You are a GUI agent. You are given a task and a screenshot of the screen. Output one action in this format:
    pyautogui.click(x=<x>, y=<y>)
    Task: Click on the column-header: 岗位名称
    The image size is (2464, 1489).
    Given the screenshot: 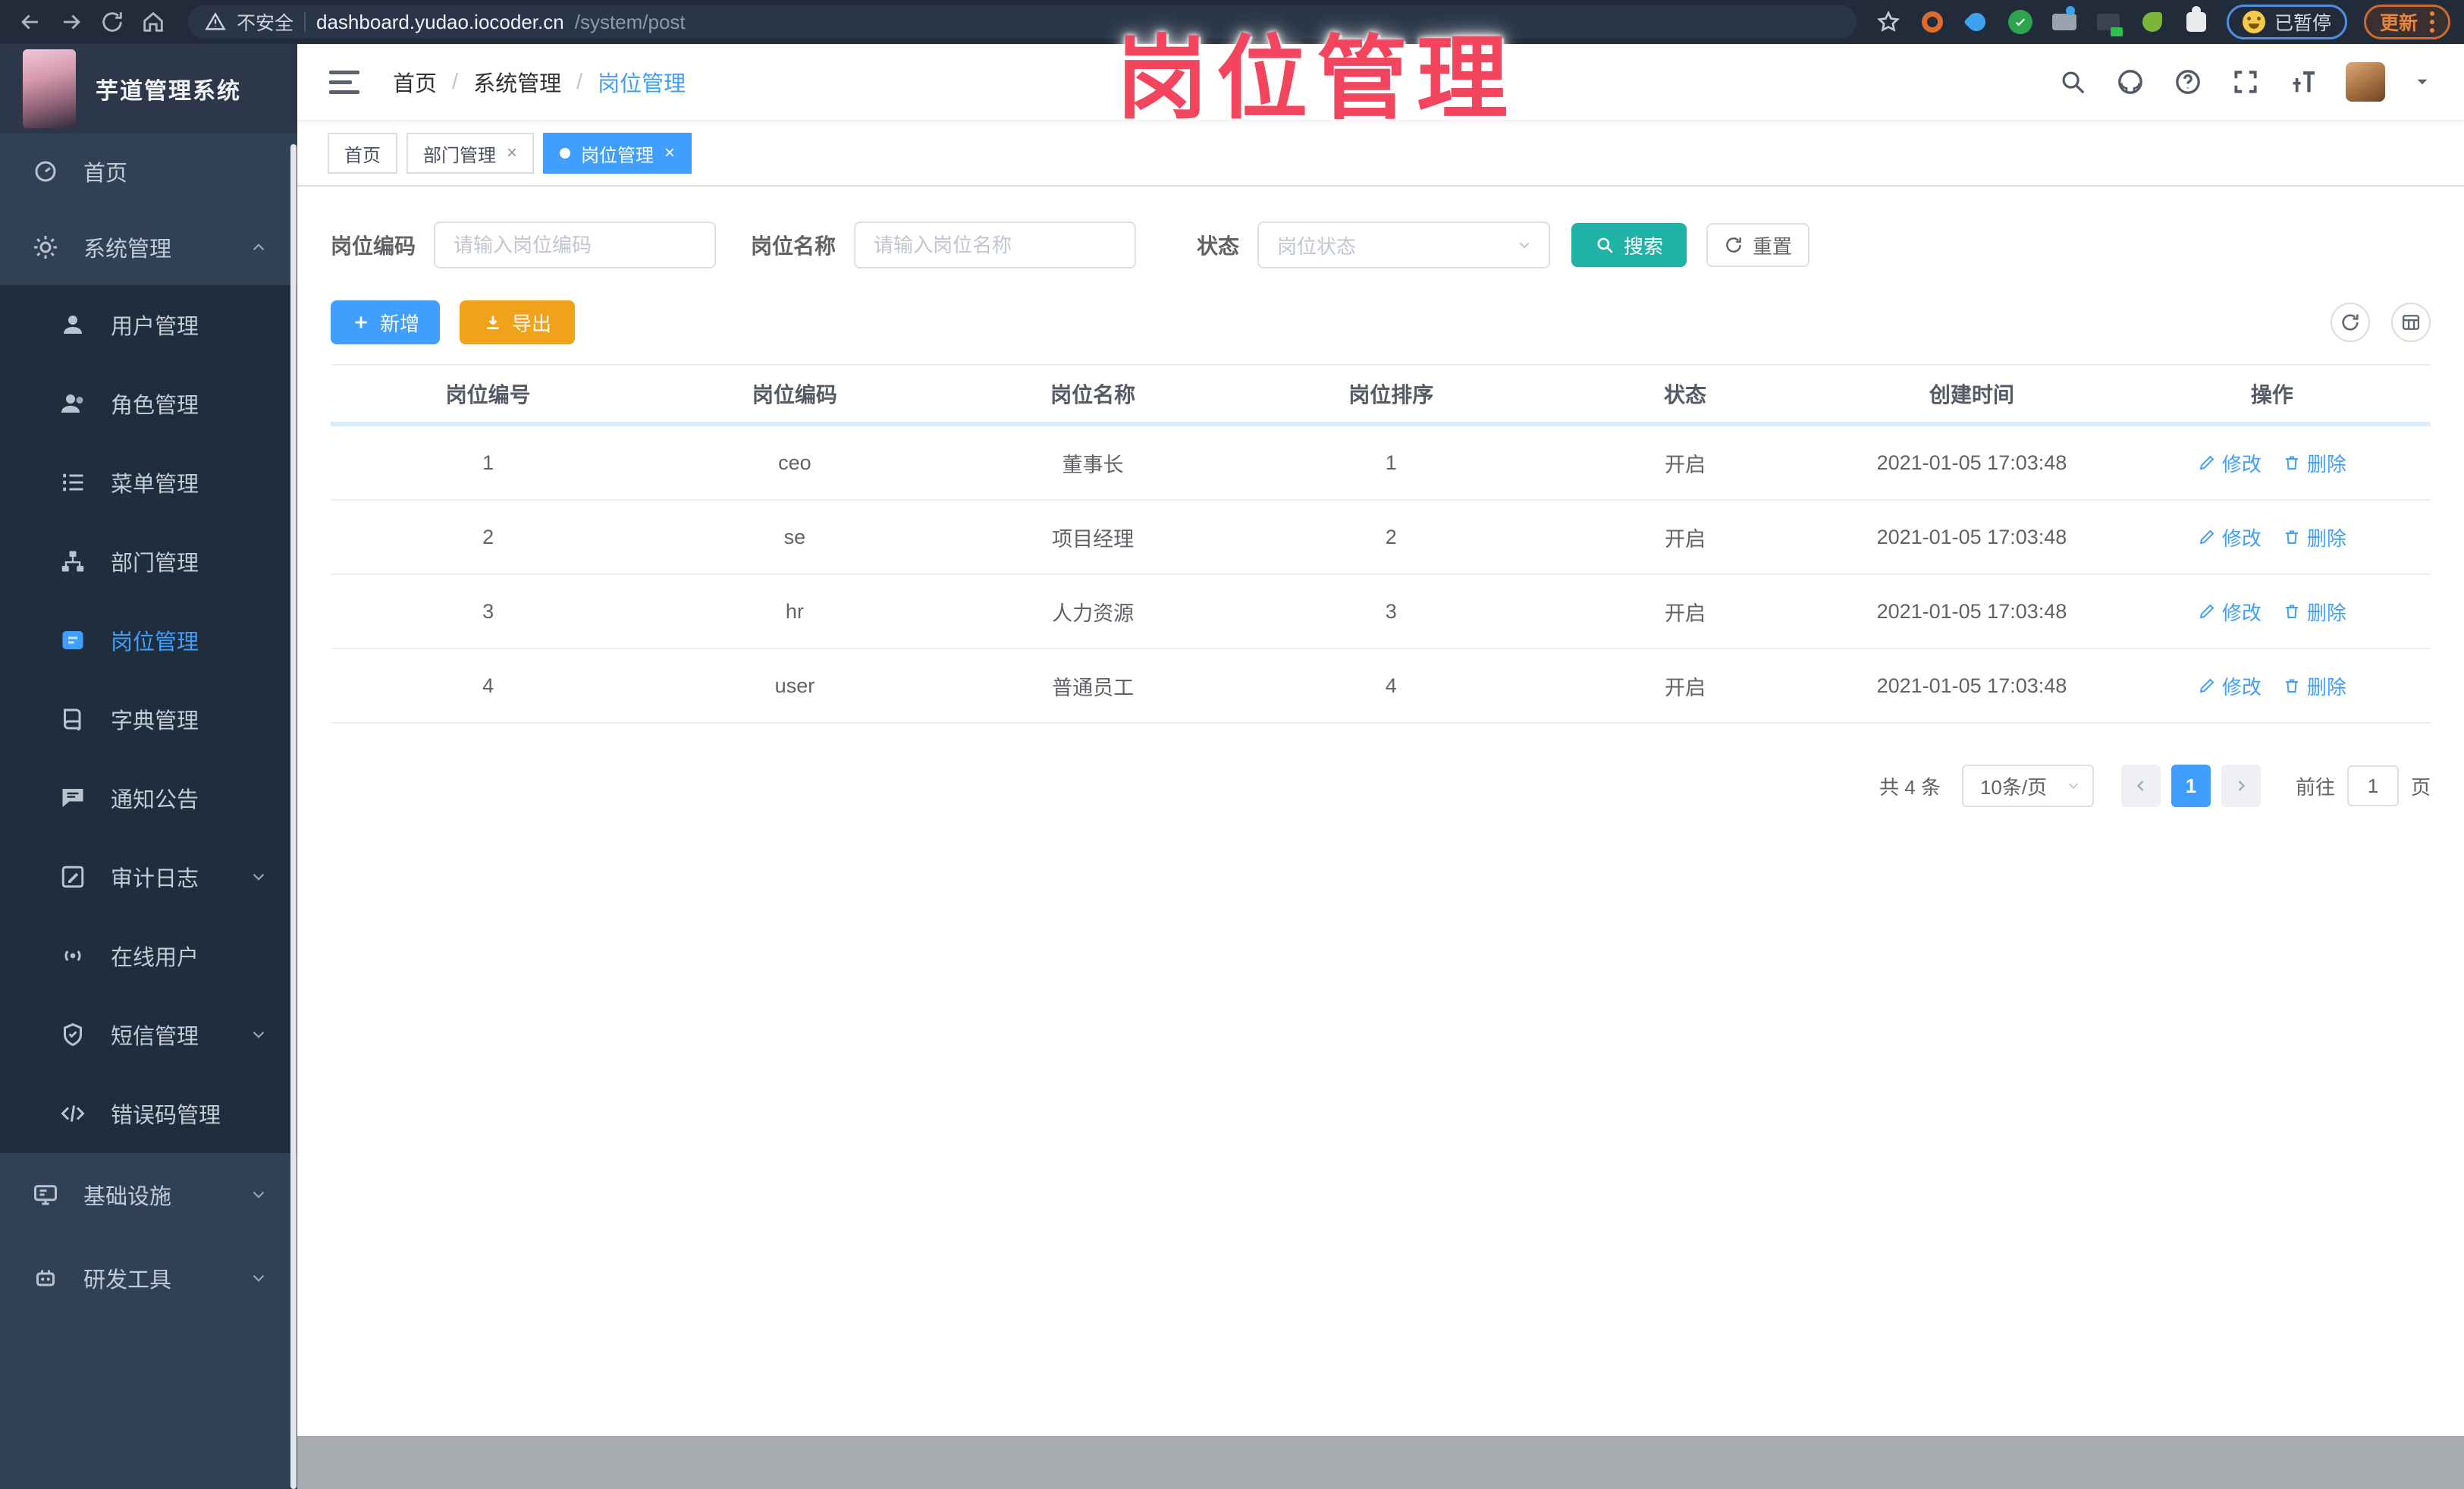 What is the action you would take?
    pyautogui.click(x=1093, y=394)
    